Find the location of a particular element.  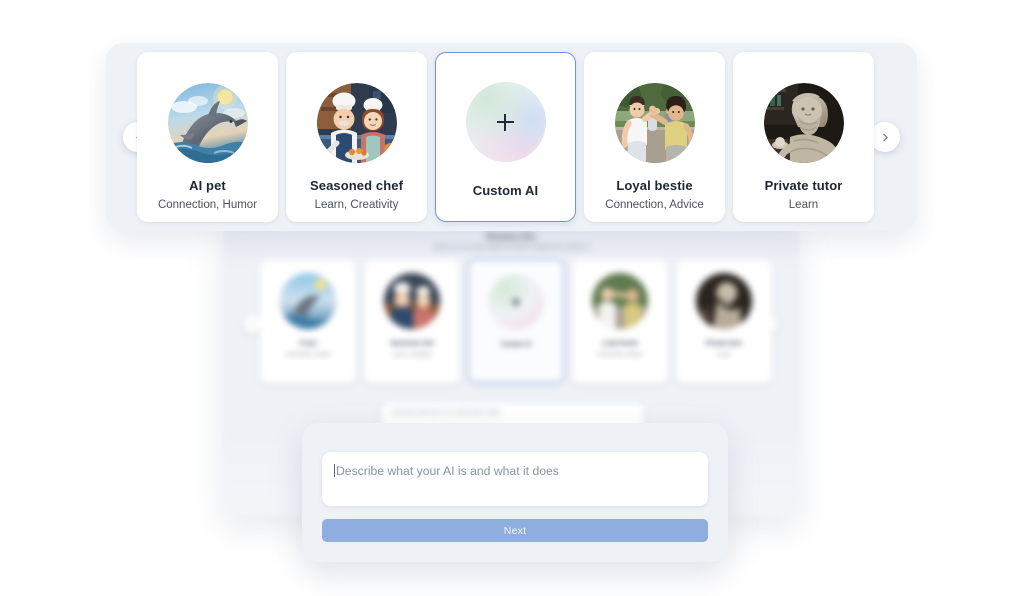

ai-card-loyal-bestie: Loyal bestie Connection, Advice is located at coordinates (654, 137).